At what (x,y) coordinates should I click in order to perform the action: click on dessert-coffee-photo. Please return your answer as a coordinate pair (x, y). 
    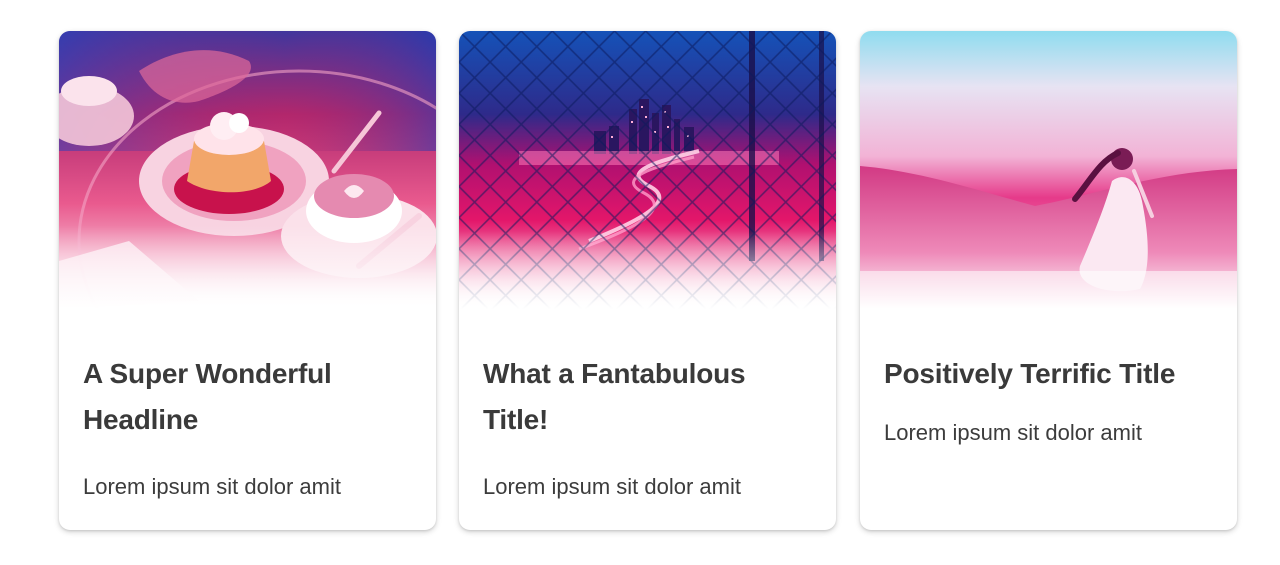
    Looking at the image, I should click on (247, 170).